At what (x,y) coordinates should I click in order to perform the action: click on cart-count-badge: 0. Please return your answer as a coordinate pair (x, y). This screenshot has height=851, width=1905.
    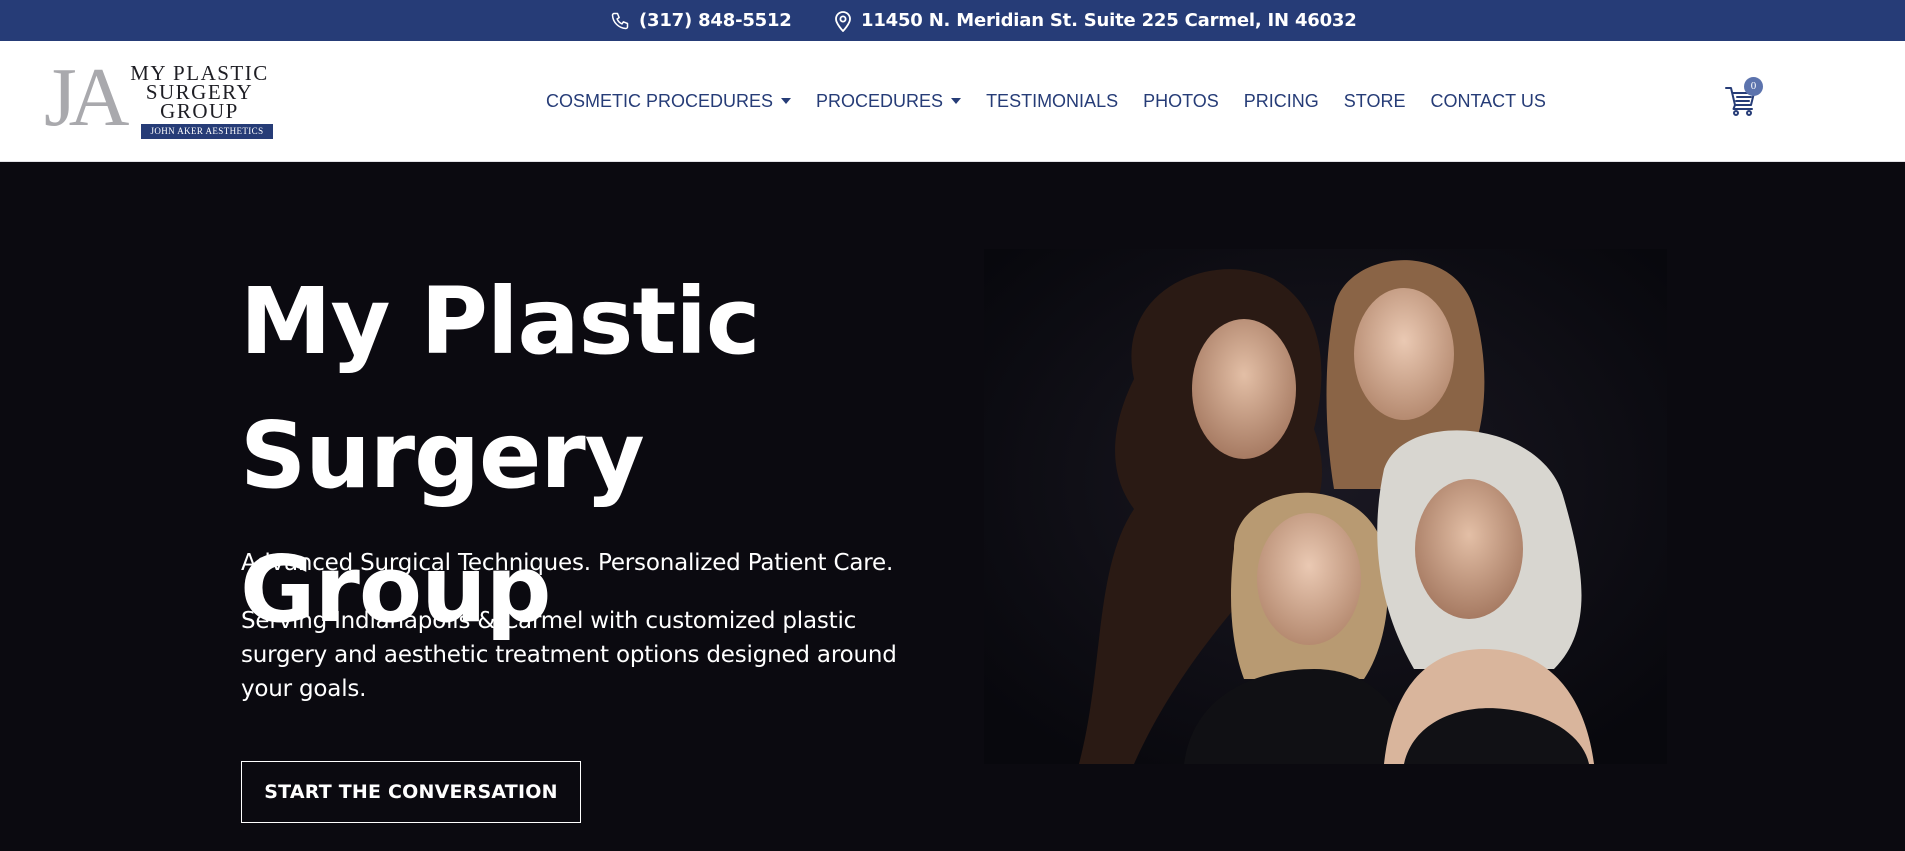
    Looking at the image, I should click on (1753, 86).